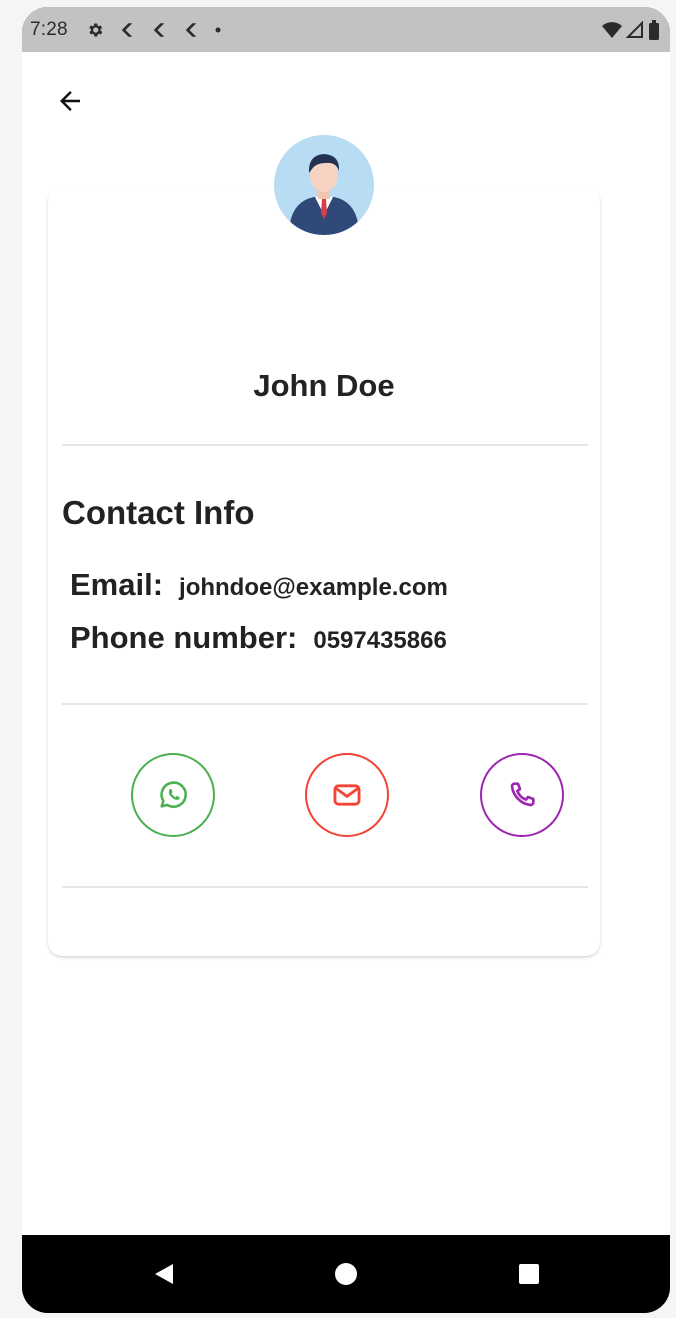  I want to click on nav-recents-icon, so click(529, 1274).